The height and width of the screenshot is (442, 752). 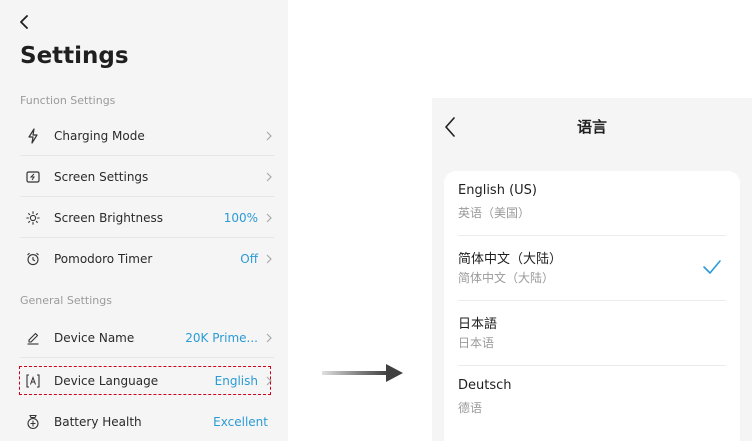 I want to click on language-subtitle: 英语（美国）, so click(x=494, y=213).